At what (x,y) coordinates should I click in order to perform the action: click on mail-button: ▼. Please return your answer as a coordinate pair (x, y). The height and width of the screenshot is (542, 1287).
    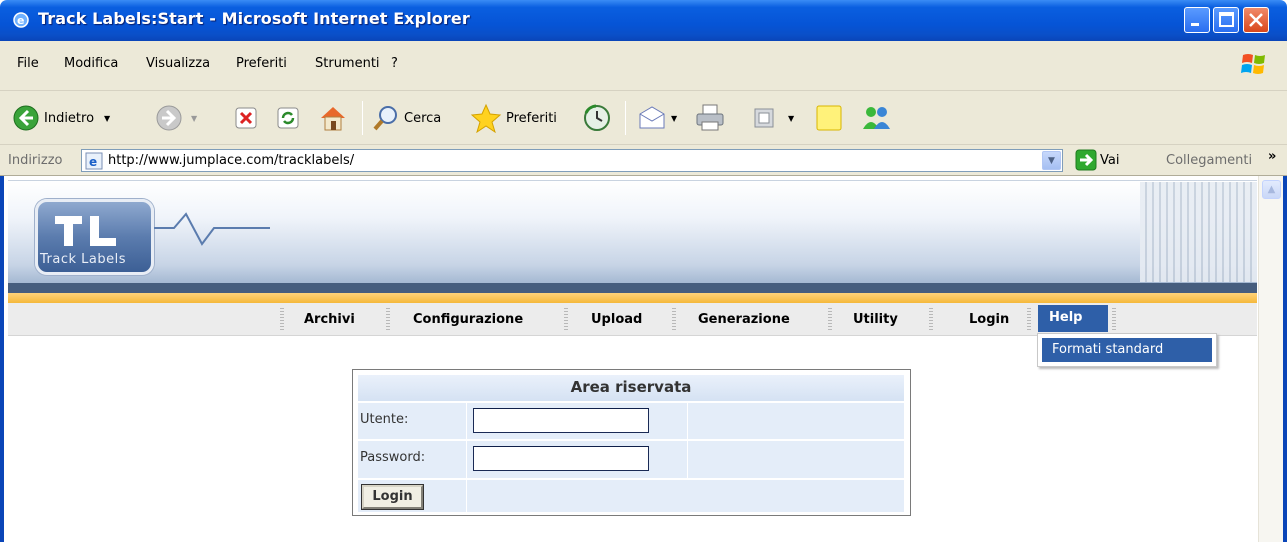
    Looking at the image, I should click on (657, 118).